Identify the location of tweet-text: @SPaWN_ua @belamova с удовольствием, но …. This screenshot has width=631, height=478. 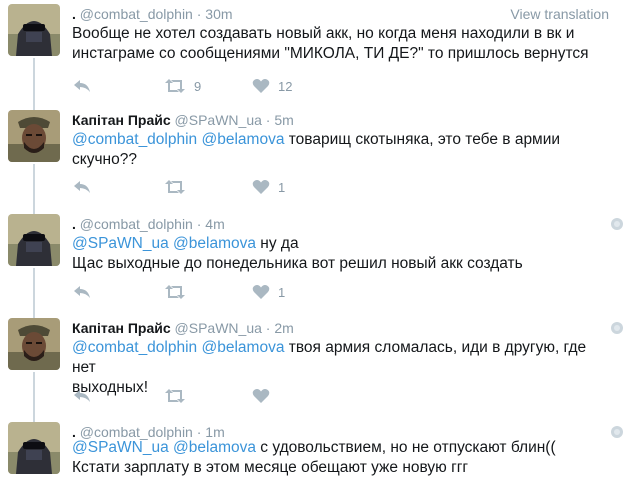
(342, 458).